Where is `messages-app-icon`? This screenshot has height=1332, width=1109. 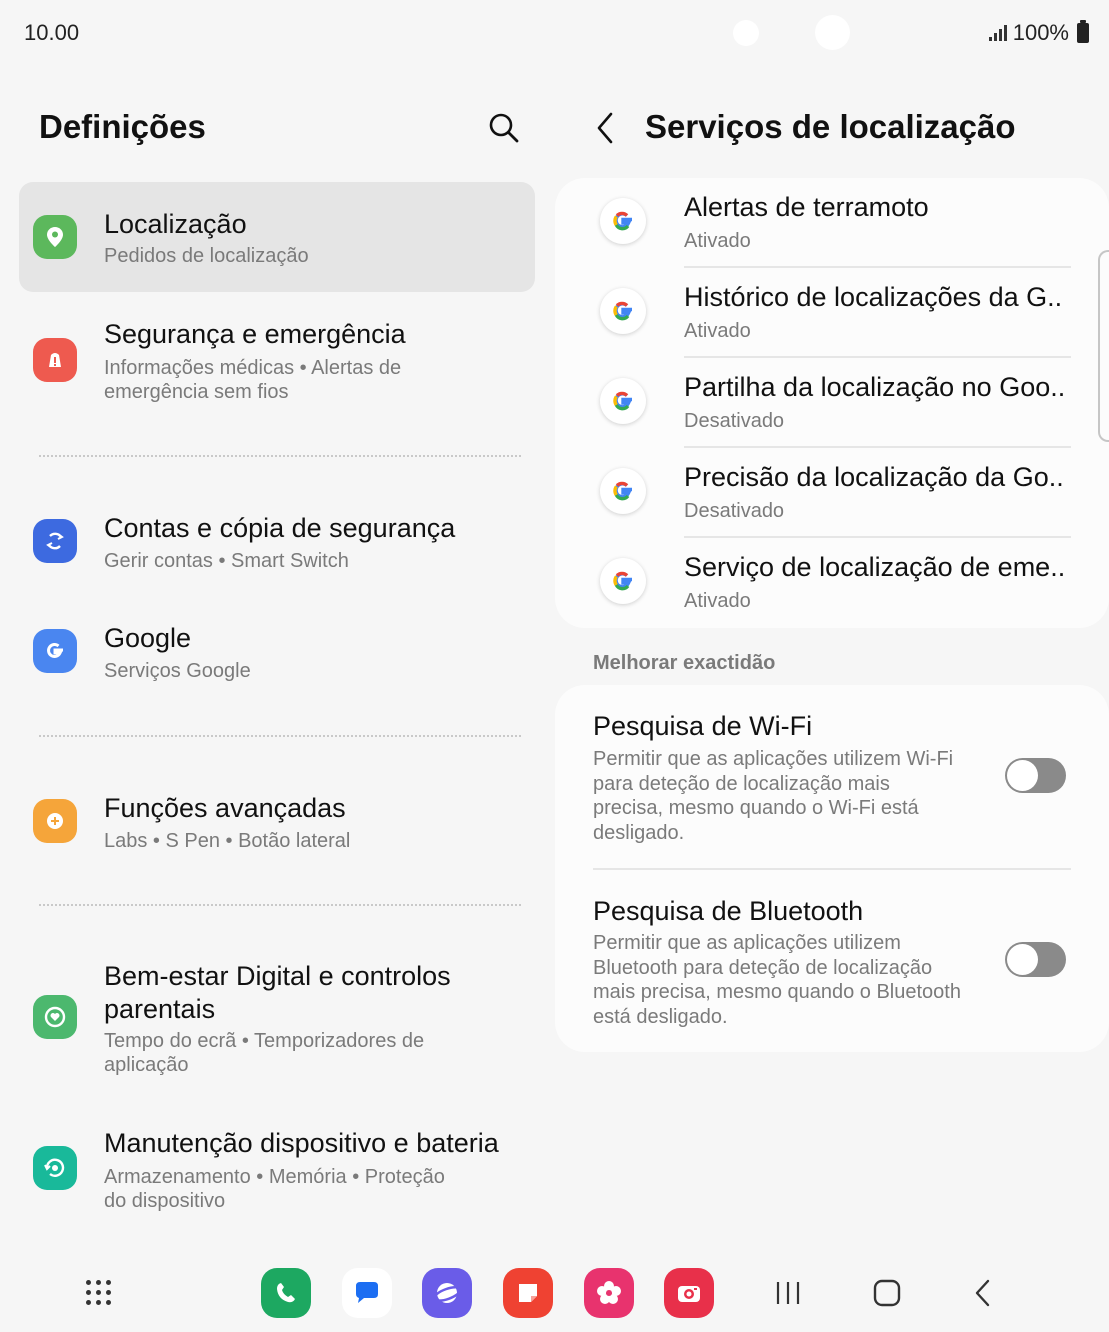 messages-app-icon is located at coordinates (367, 1293).